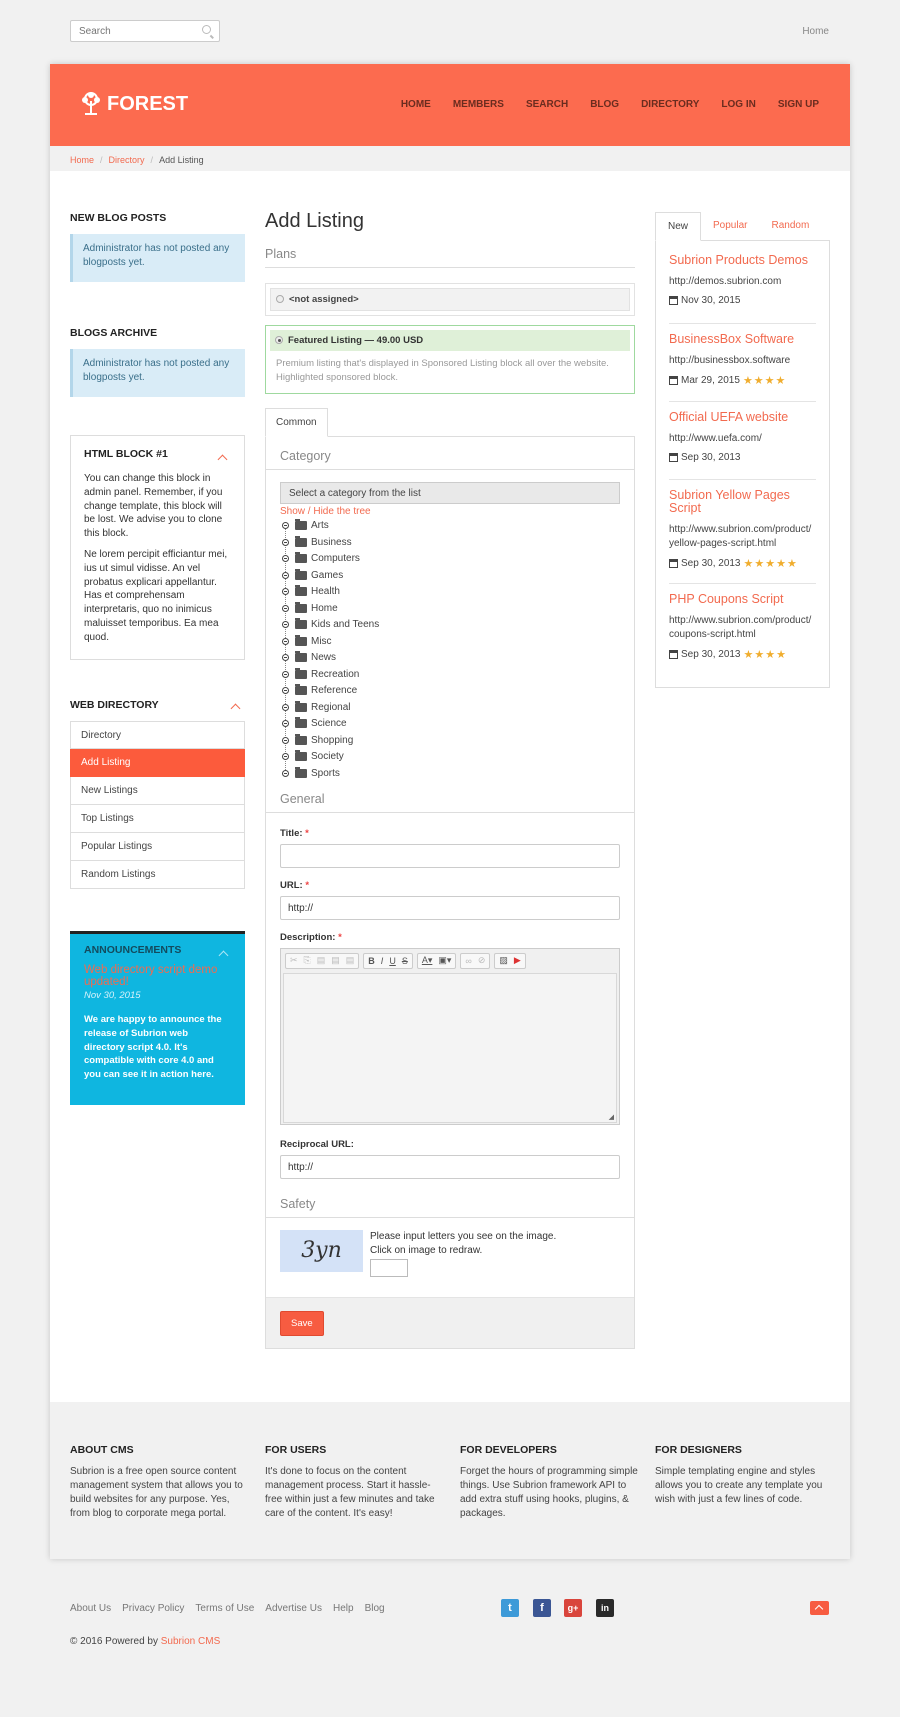  What do you see at coordinates (604, 104) in the screenshot?
I see `nav-blog: BLOG` at bounding box center [604, 104].